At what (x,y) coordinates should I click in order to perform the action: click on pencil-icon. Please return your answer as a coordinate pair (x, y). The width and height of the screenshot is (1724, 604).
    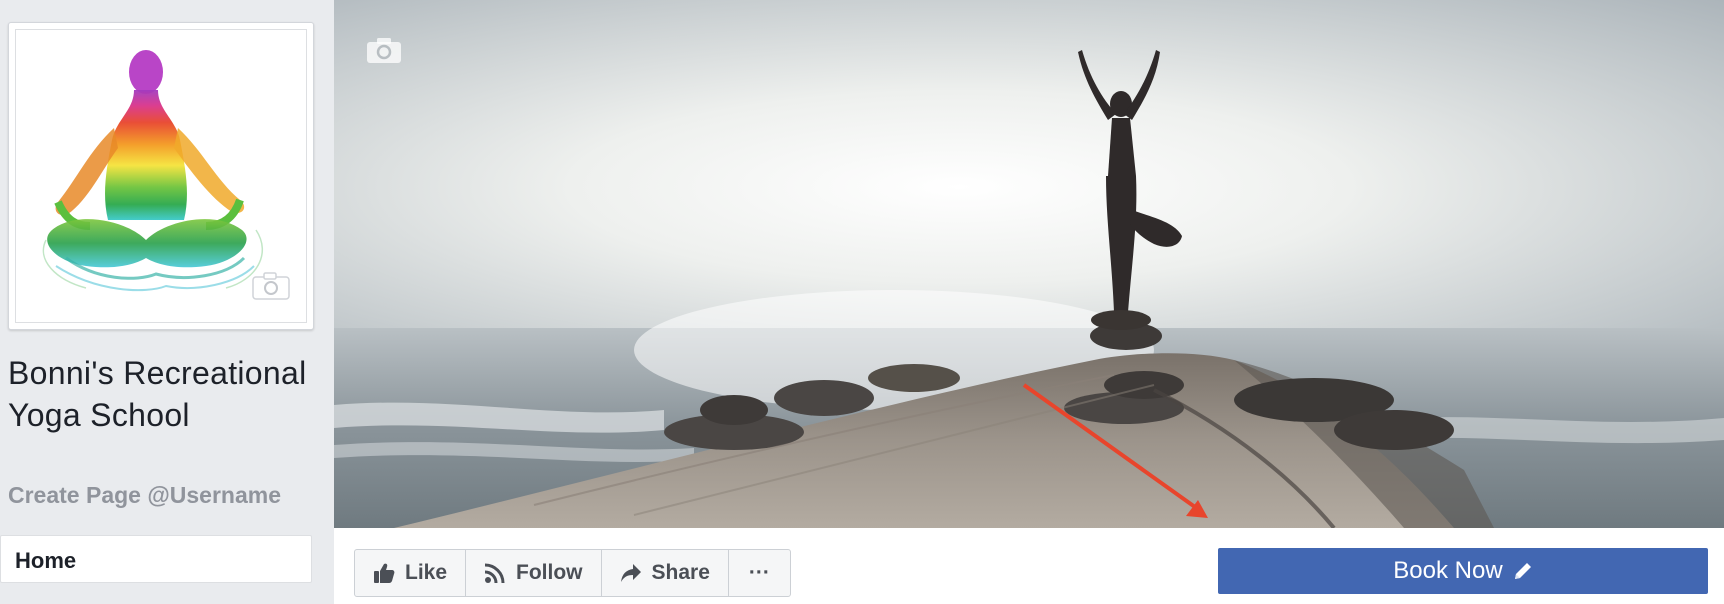
    Looking at the image, I should click on (1523, 571).